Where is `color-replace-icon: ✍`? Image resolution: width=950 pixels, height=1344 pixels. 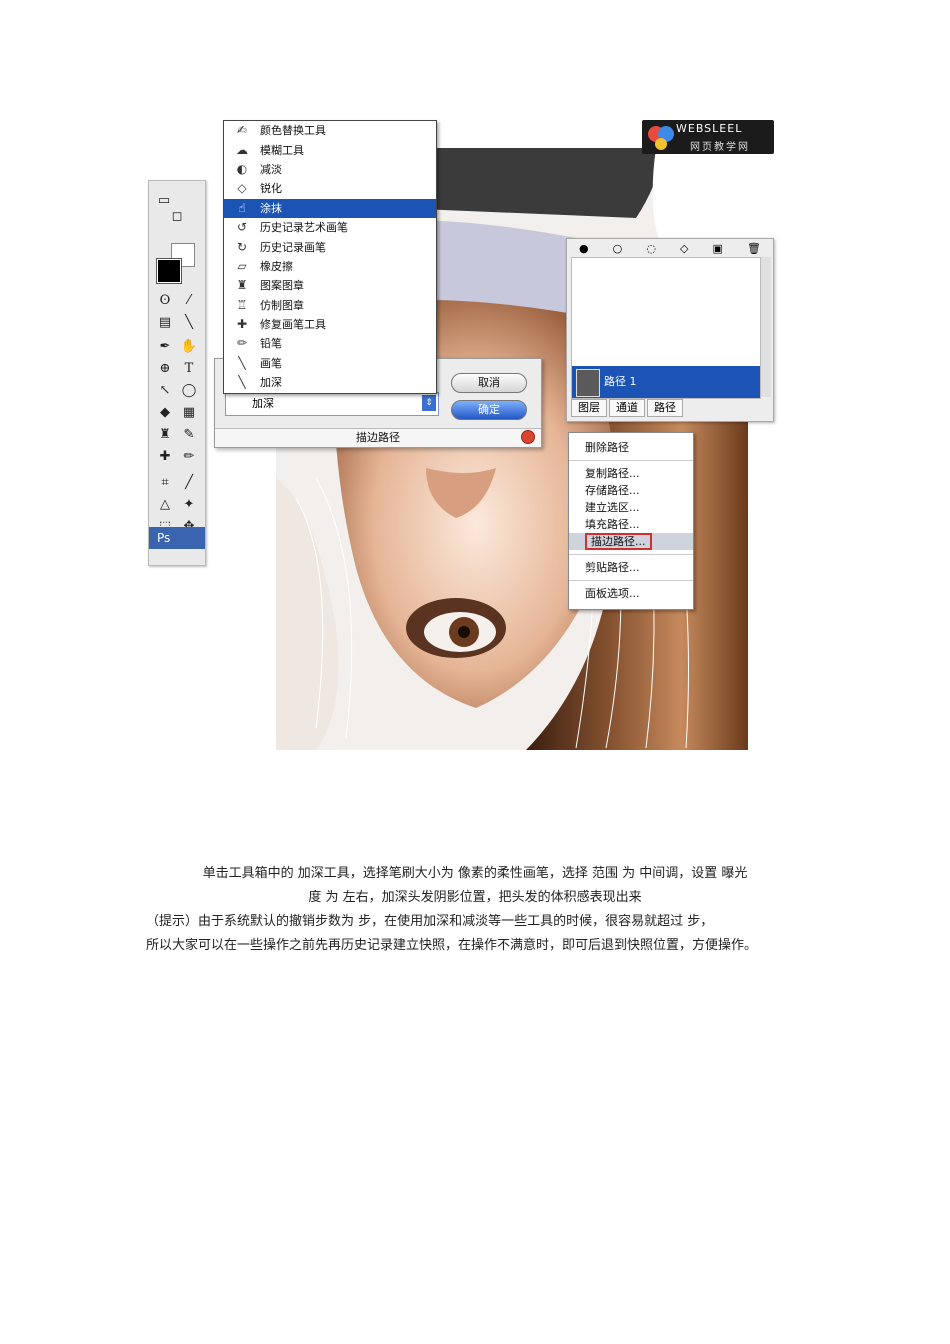 color-replace-icon: ✍ is located at coordinates (242, 130).